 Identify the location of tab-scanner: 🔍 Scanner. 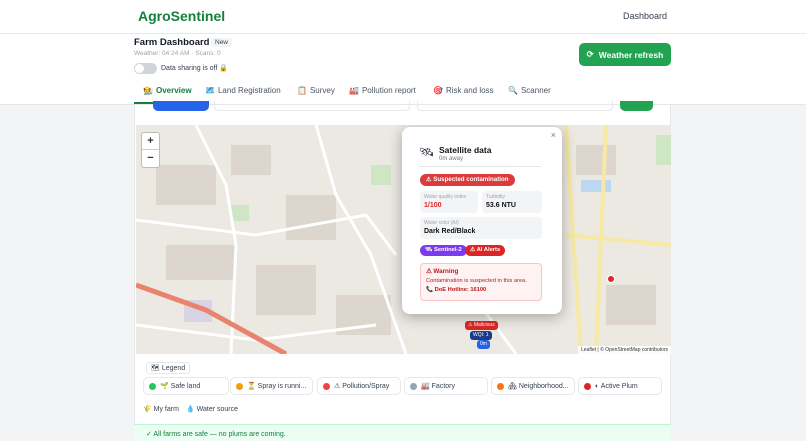
(529, 90).